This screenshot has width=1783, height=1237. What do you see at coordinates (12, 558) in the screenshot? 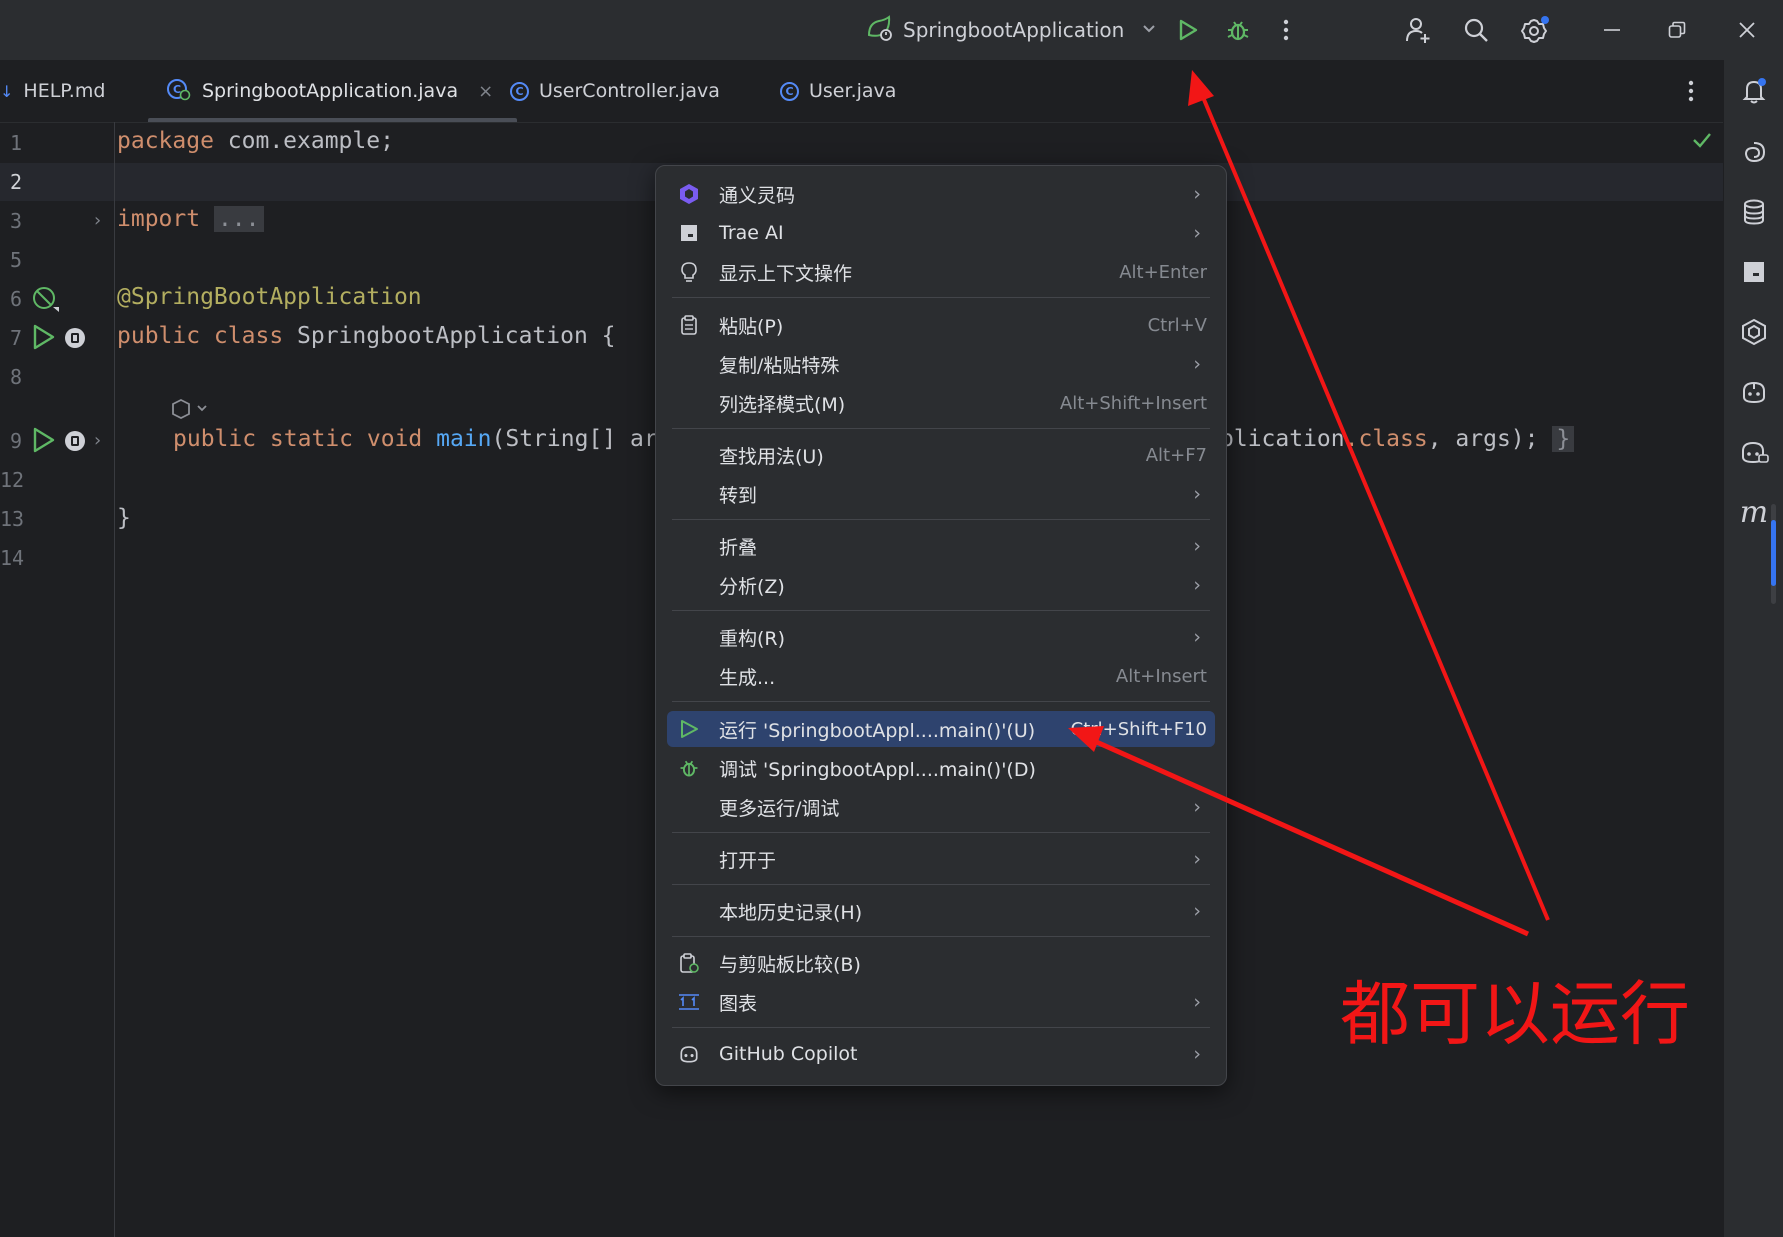
I see `line-number: 14` at bounding box center [12, 558].